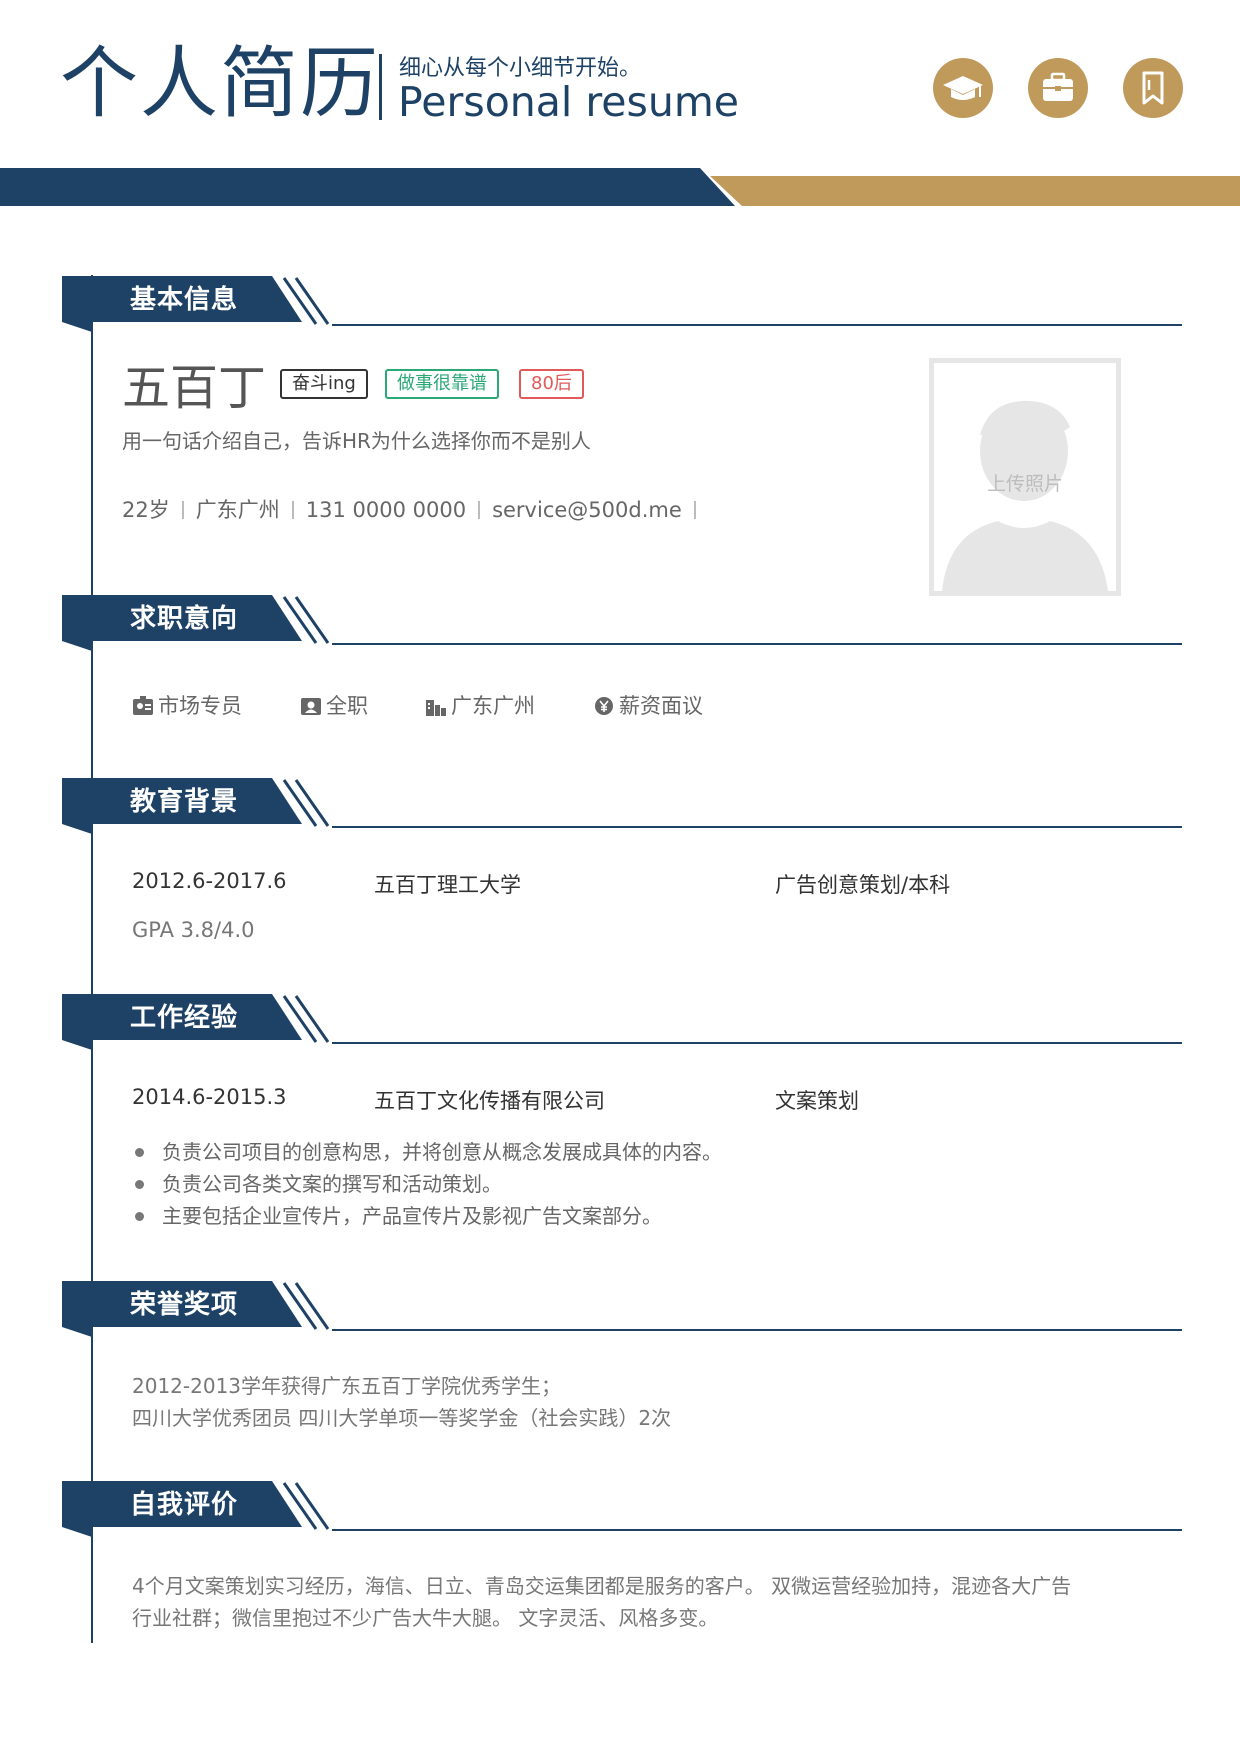 The width and height of the screenshot is (1240, 1754). Describe the element at coordinates (184, 1305) in the screenshot. I see `section-title-honors: 荣誉奖项` at that location.